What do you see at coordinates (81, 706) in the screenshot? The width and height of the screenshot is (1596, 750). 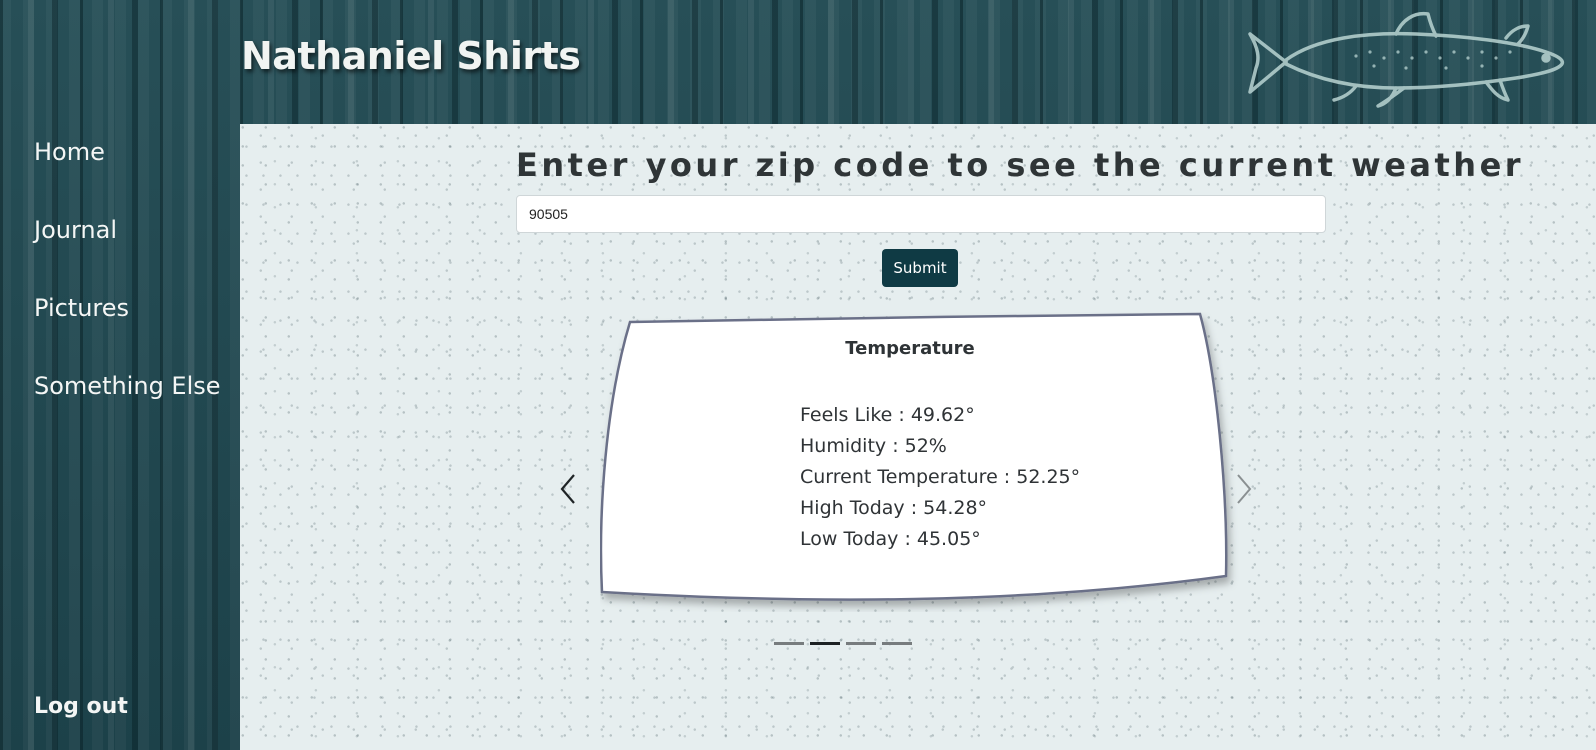 I see `logout-link: Log out` at bounding box center [81, 706].